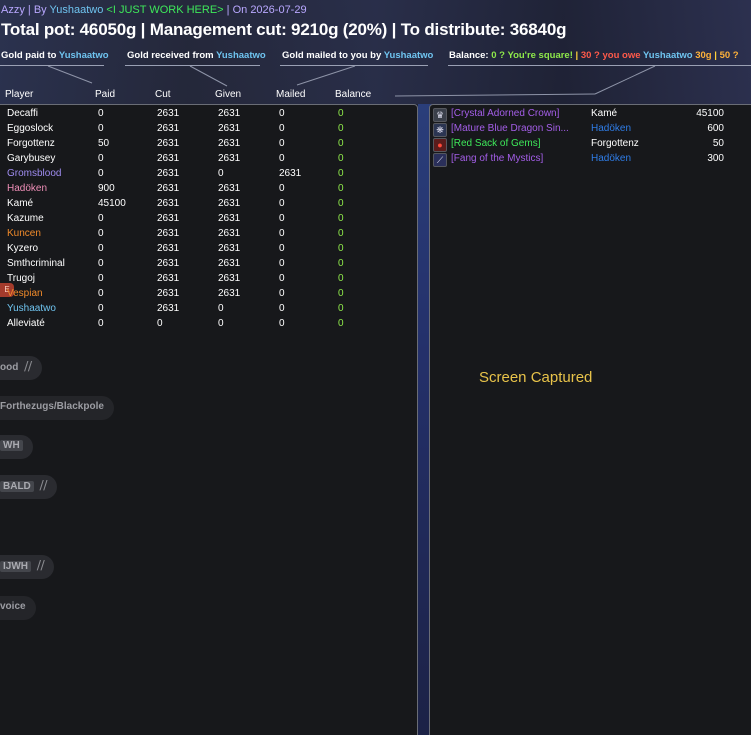  What do you see at coordinates (519, 158) in the screenshot?
I see `item-link: [Fang of the Mystics]` at bounding box center [519, 158].